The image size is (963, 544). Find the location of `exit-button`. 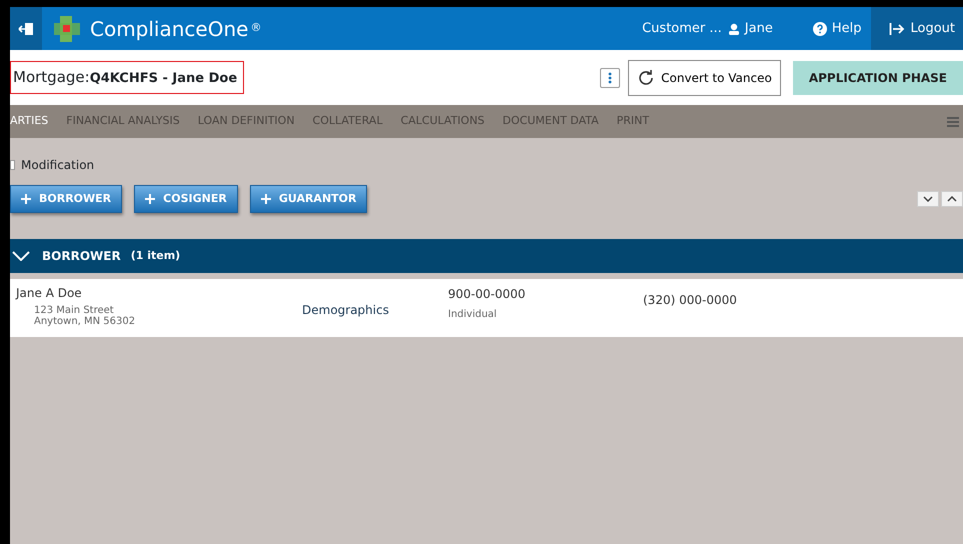

exit-button is located at coordinates (26, 28).